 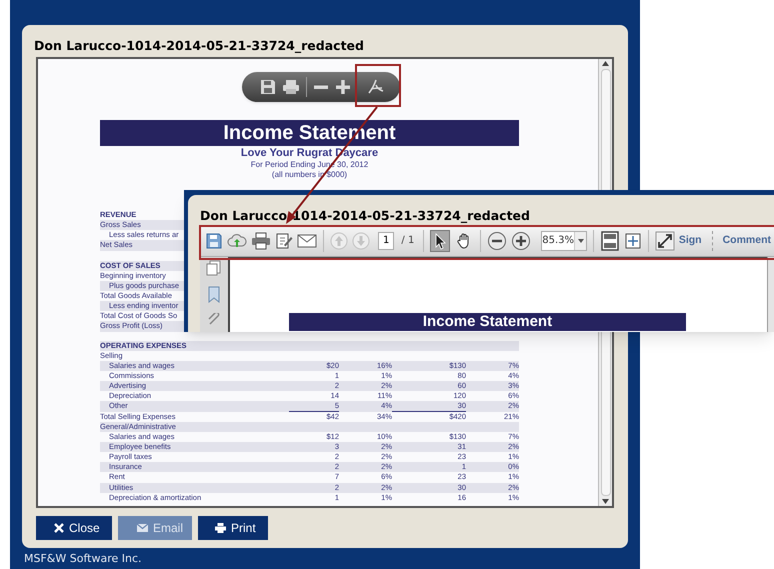 I want to click on print-button: Print, so click(x=233, y=528).